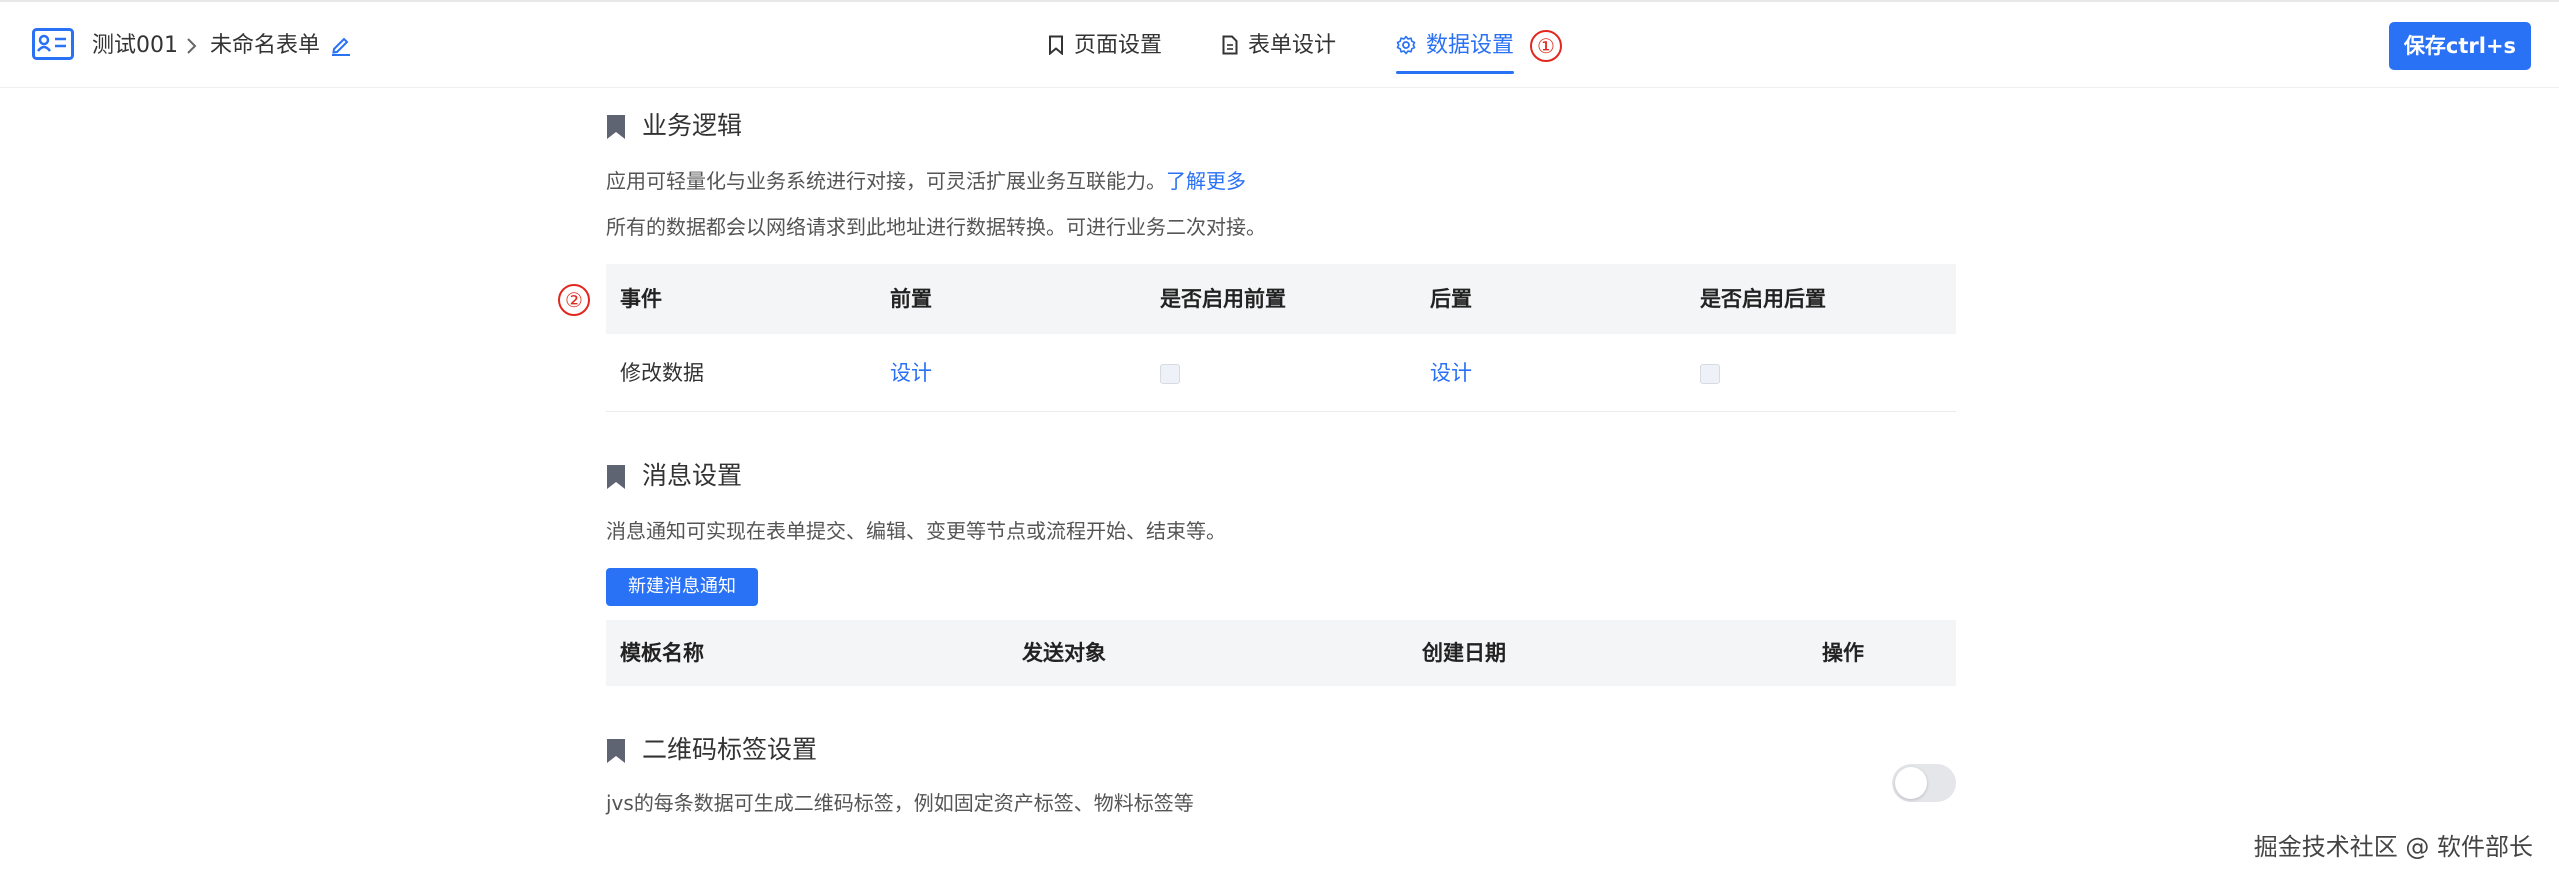 This screenshot has height=886, width=2559. I want to click on column-header-recipients: 发送对象, so click(1064, 653).